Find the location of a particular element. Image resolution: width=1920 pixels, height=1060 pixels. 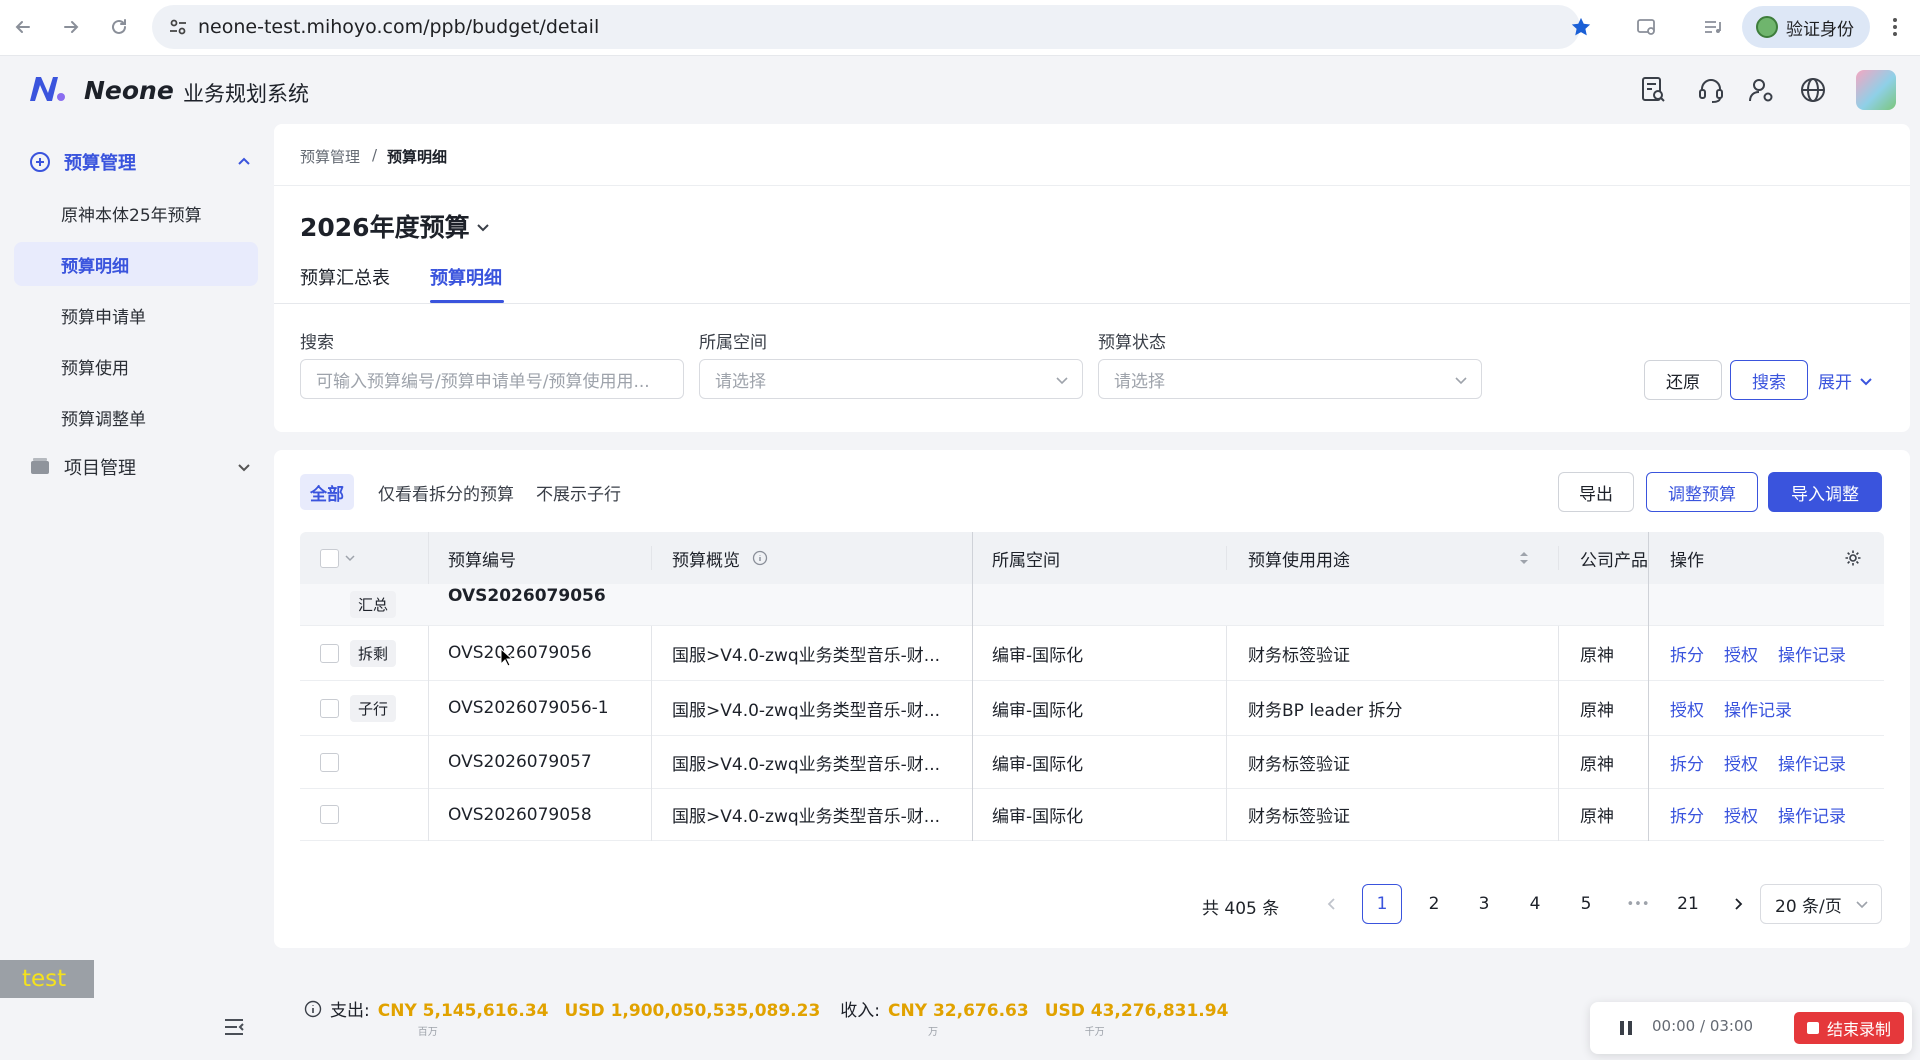

sort-icon is located at coordinates (1524, 558).